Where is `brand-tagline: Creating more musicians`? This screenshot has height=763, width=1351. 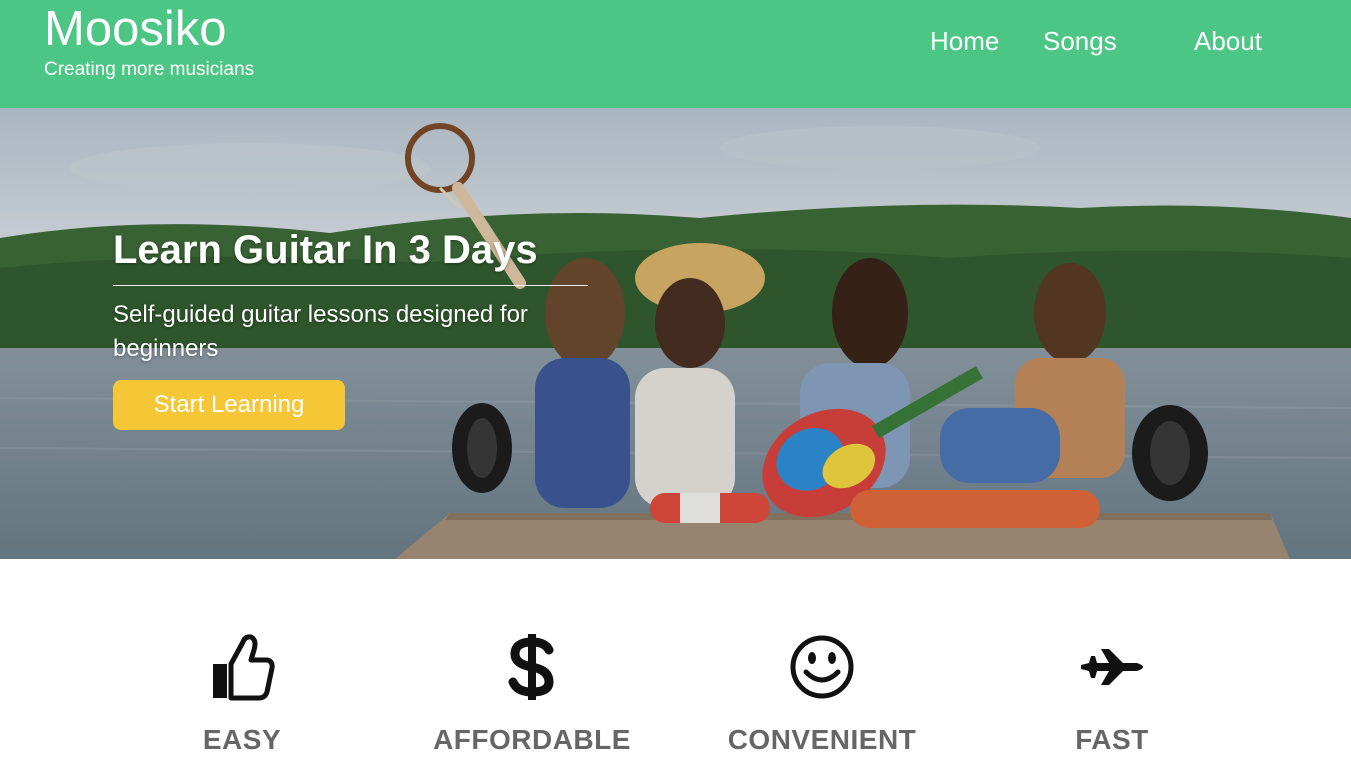 brand-tagline: Creating more musicians is located at coordinates (149, 69).